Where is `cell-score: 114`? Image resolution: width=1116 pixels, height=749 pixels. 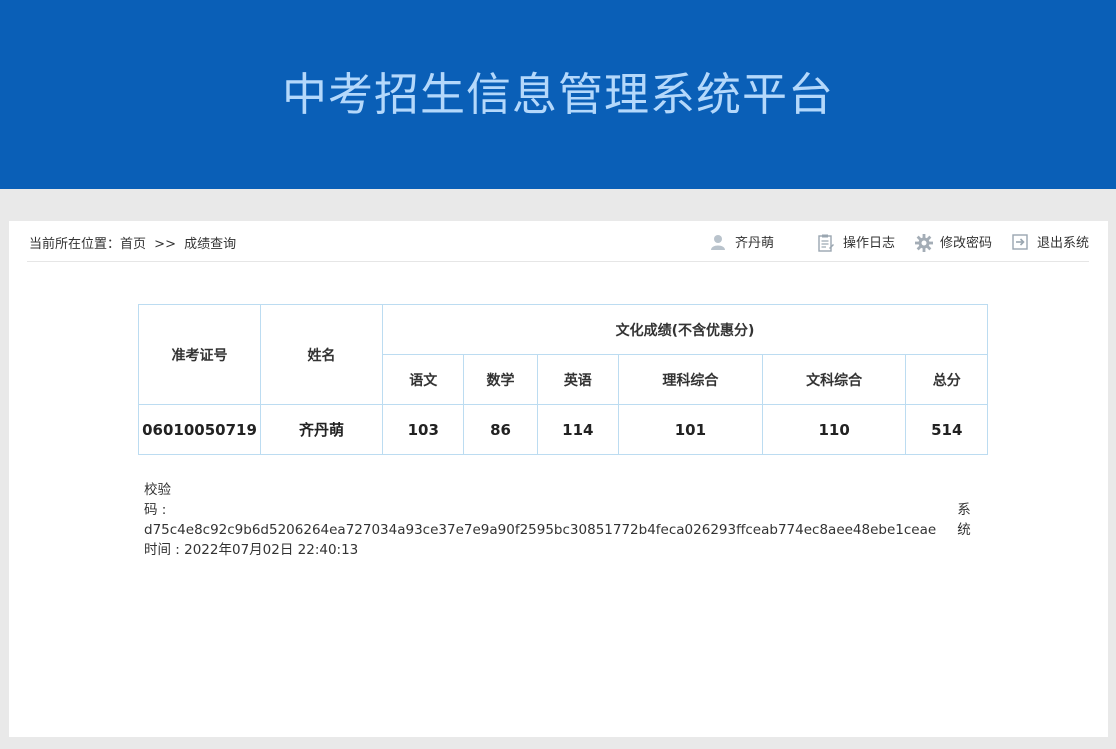 cell-score: 114 is located at coordinates (578, 429).